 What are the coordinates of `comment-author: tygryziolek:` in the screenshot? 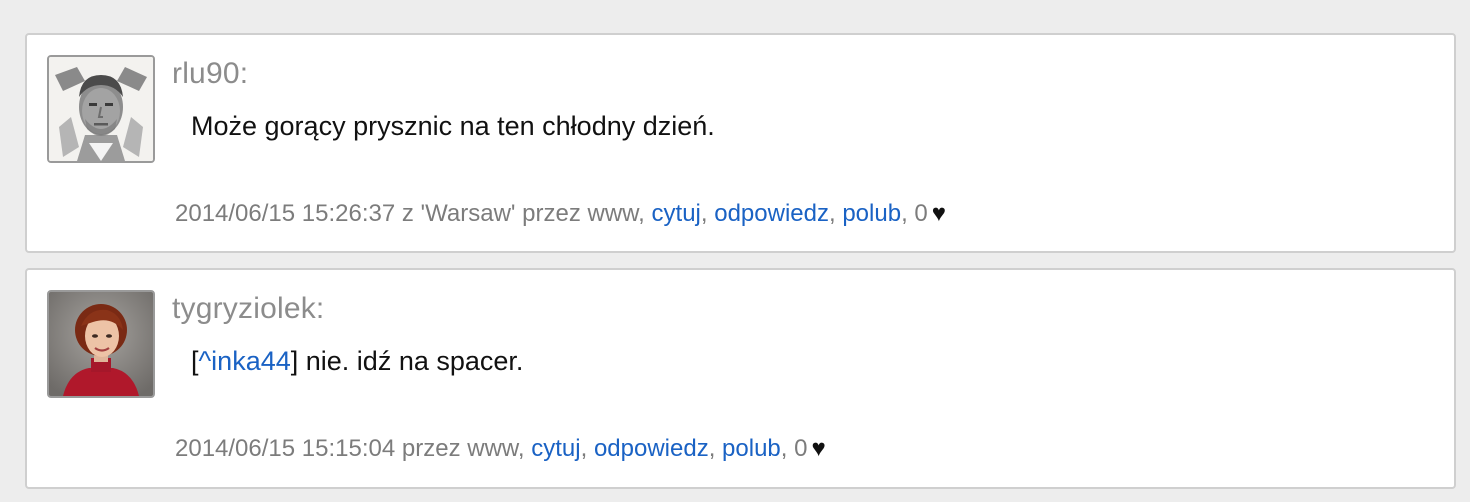 It's located at (248, 309).